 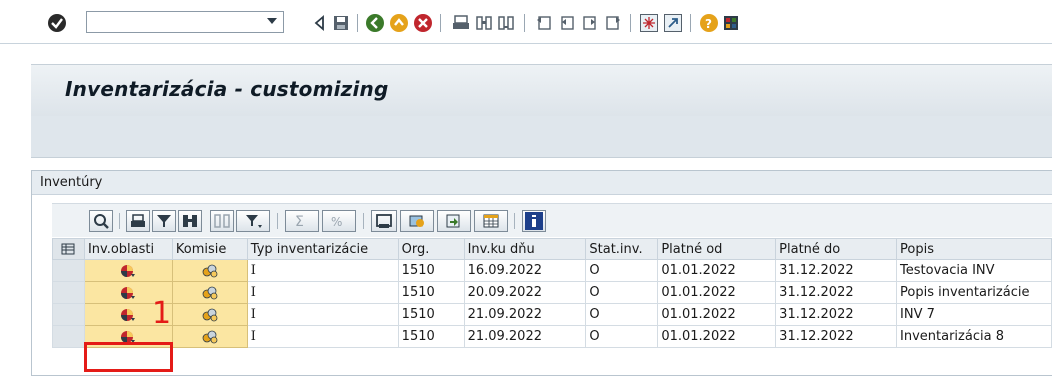 What do you see at coordinates (525, 292) in the screenshot?
I see `inv-ku-dnu-cell: 20.09.2022` at bounding box center [525, 292].